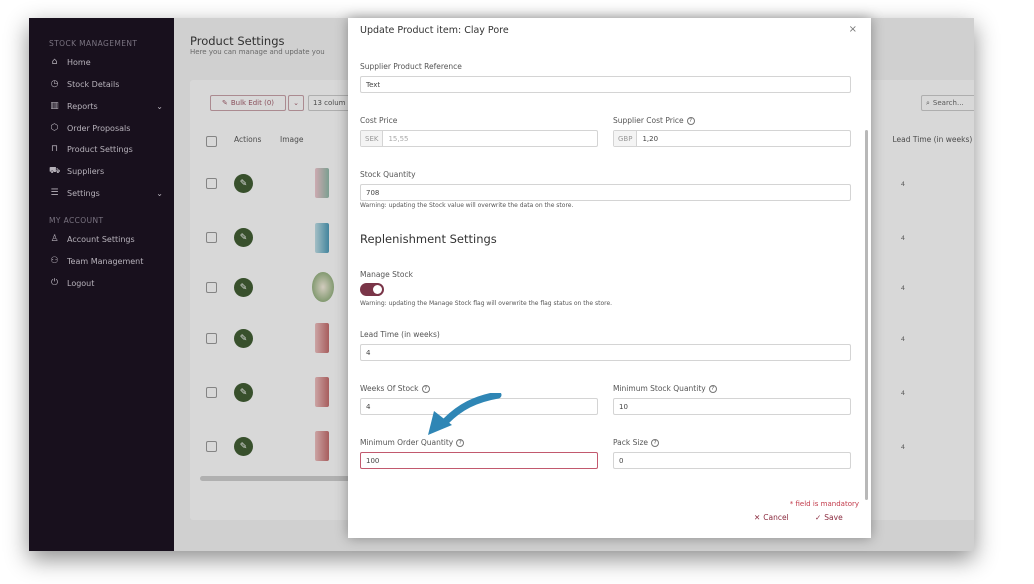  Describe the element at coordinates (732, 460) in the screenshot. I see `pack-size-input: 0` at that location.